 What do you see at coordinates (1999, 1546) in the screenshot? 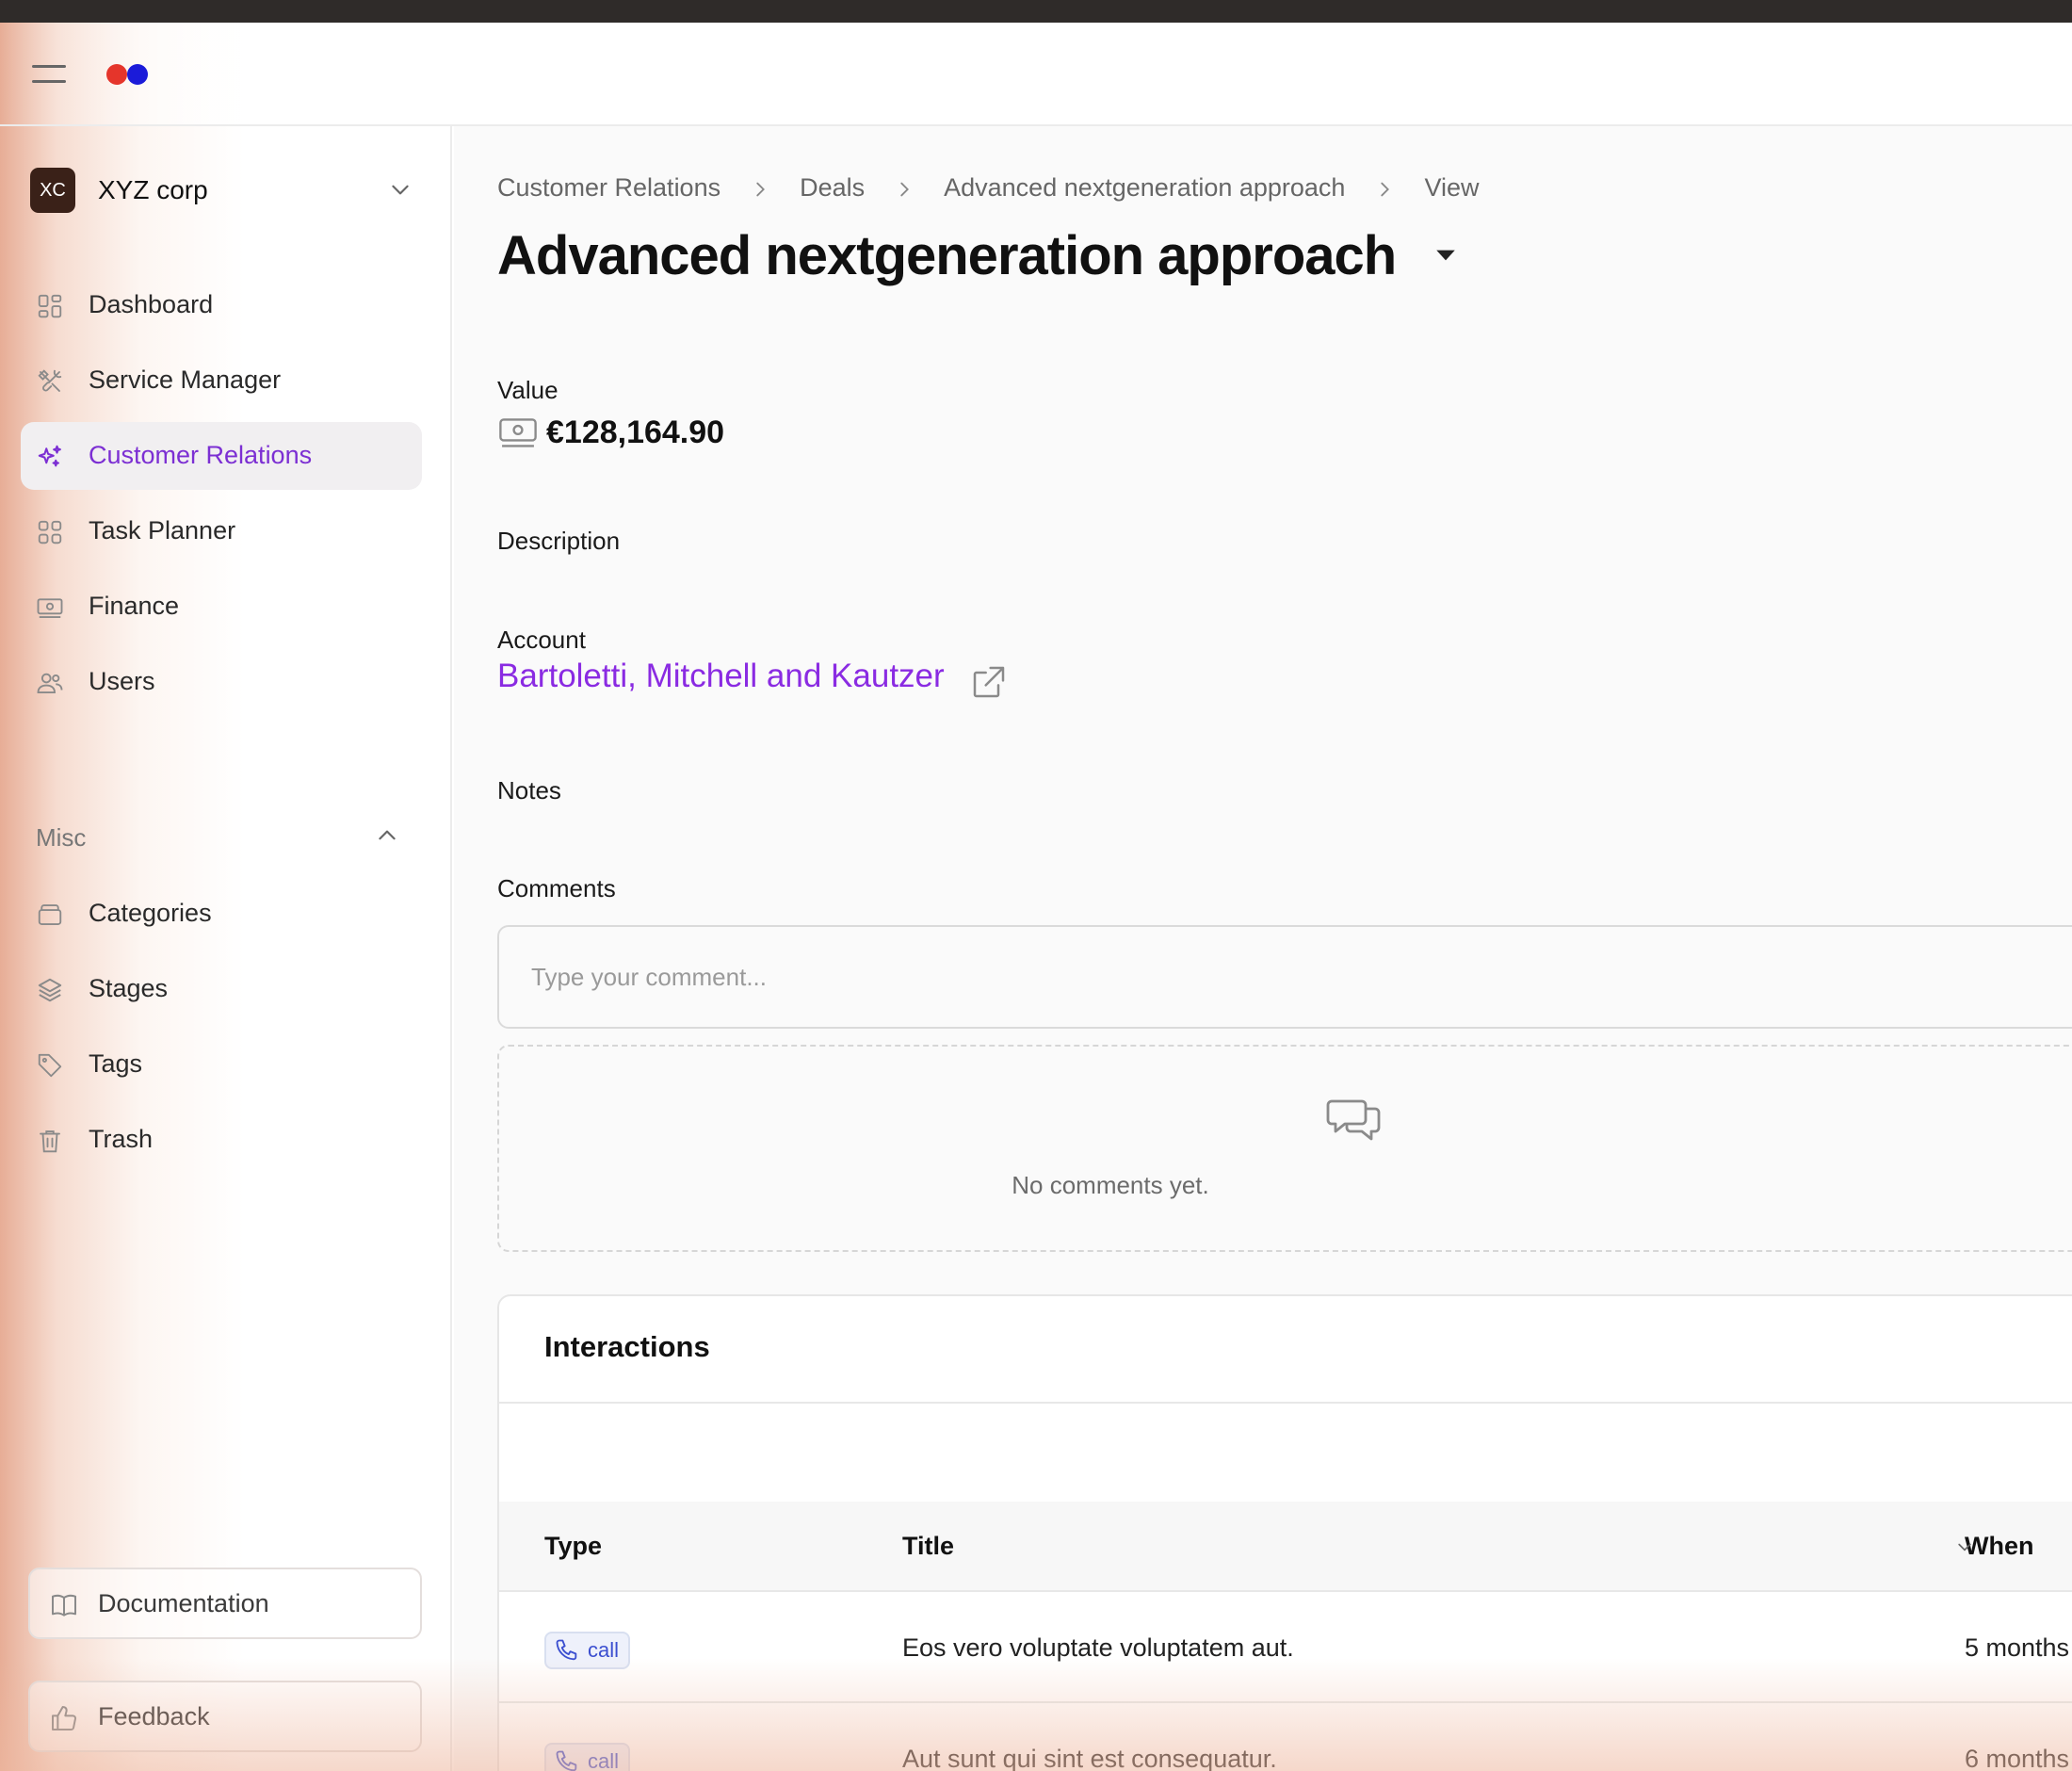
I see `column-header-when: When` at bounding box center [1999, 1546].